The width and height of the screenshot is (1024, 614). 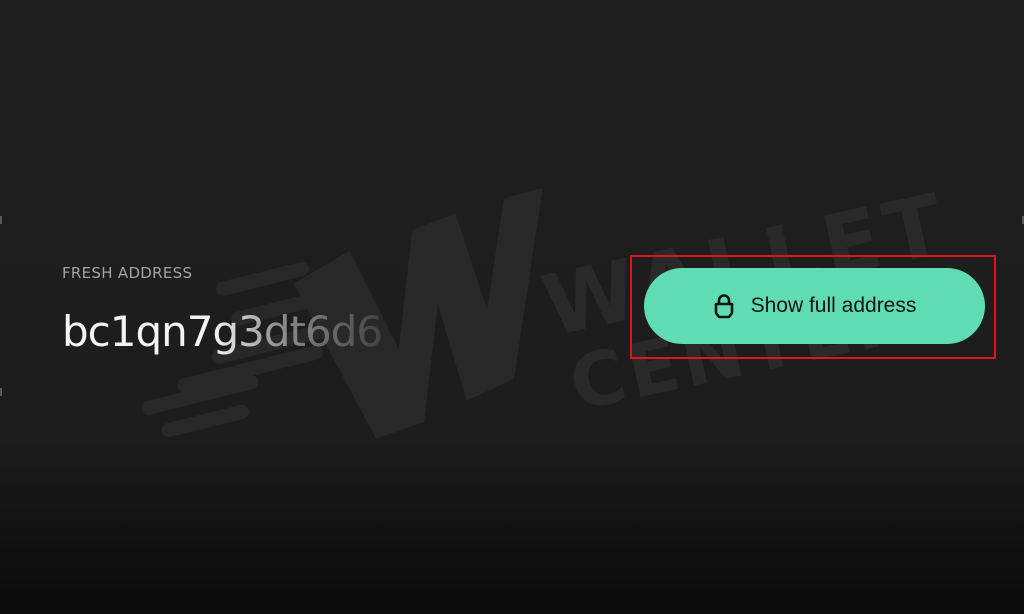 What do you see at coordinates (1, 220) in the screenshot?
I see `panel-edge-top` at bounding box center [1, 220].